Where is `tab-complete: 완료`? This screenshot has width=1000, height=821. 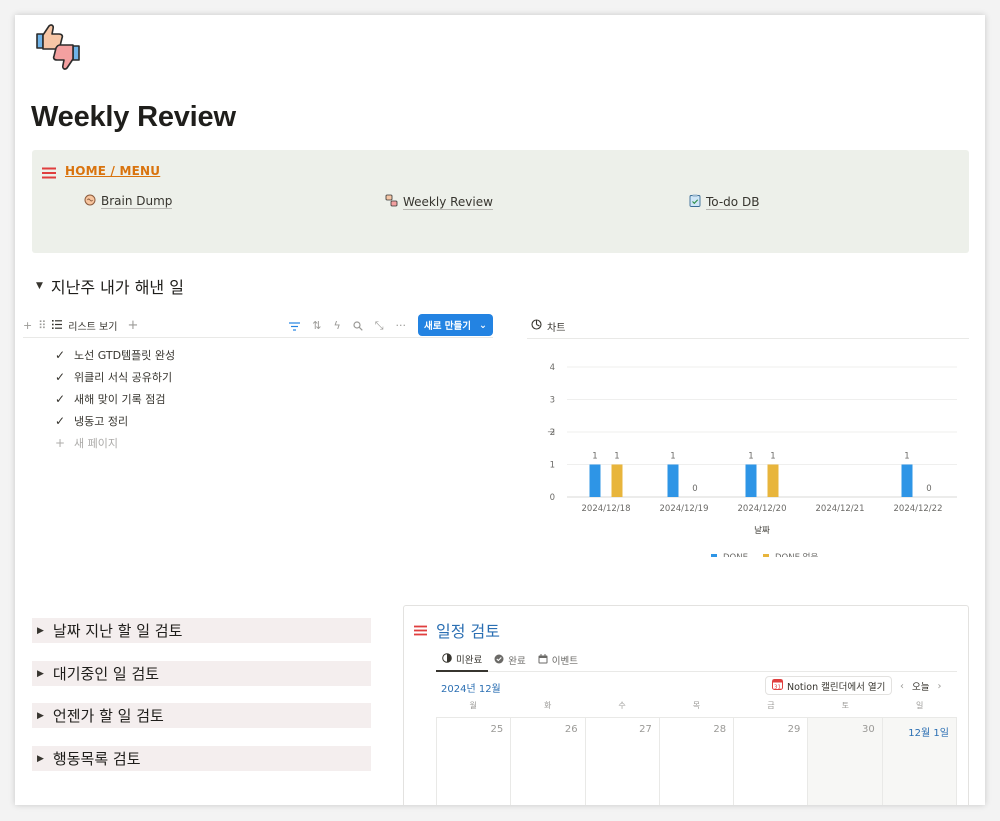 tab-complete: 완료 is located at coordinates (509, 660).